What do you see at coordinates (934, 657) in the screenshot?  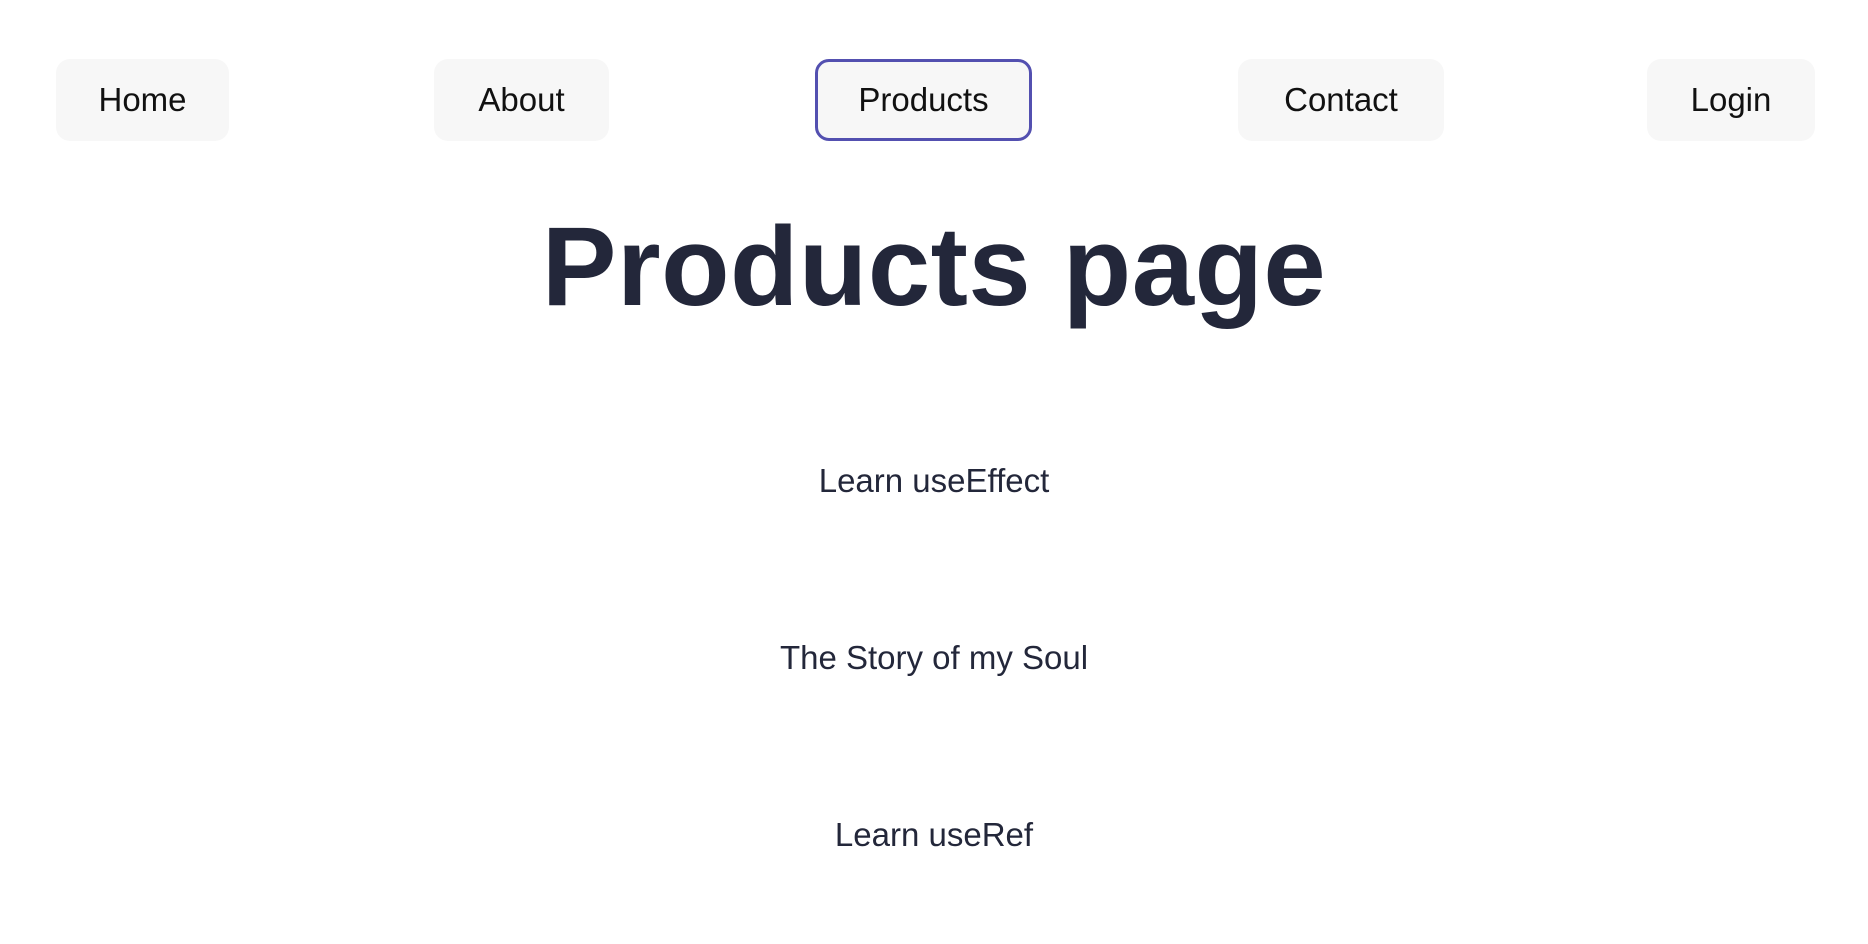 I see `product-item: The Story of my Soul` at bounding box center [934, 657].